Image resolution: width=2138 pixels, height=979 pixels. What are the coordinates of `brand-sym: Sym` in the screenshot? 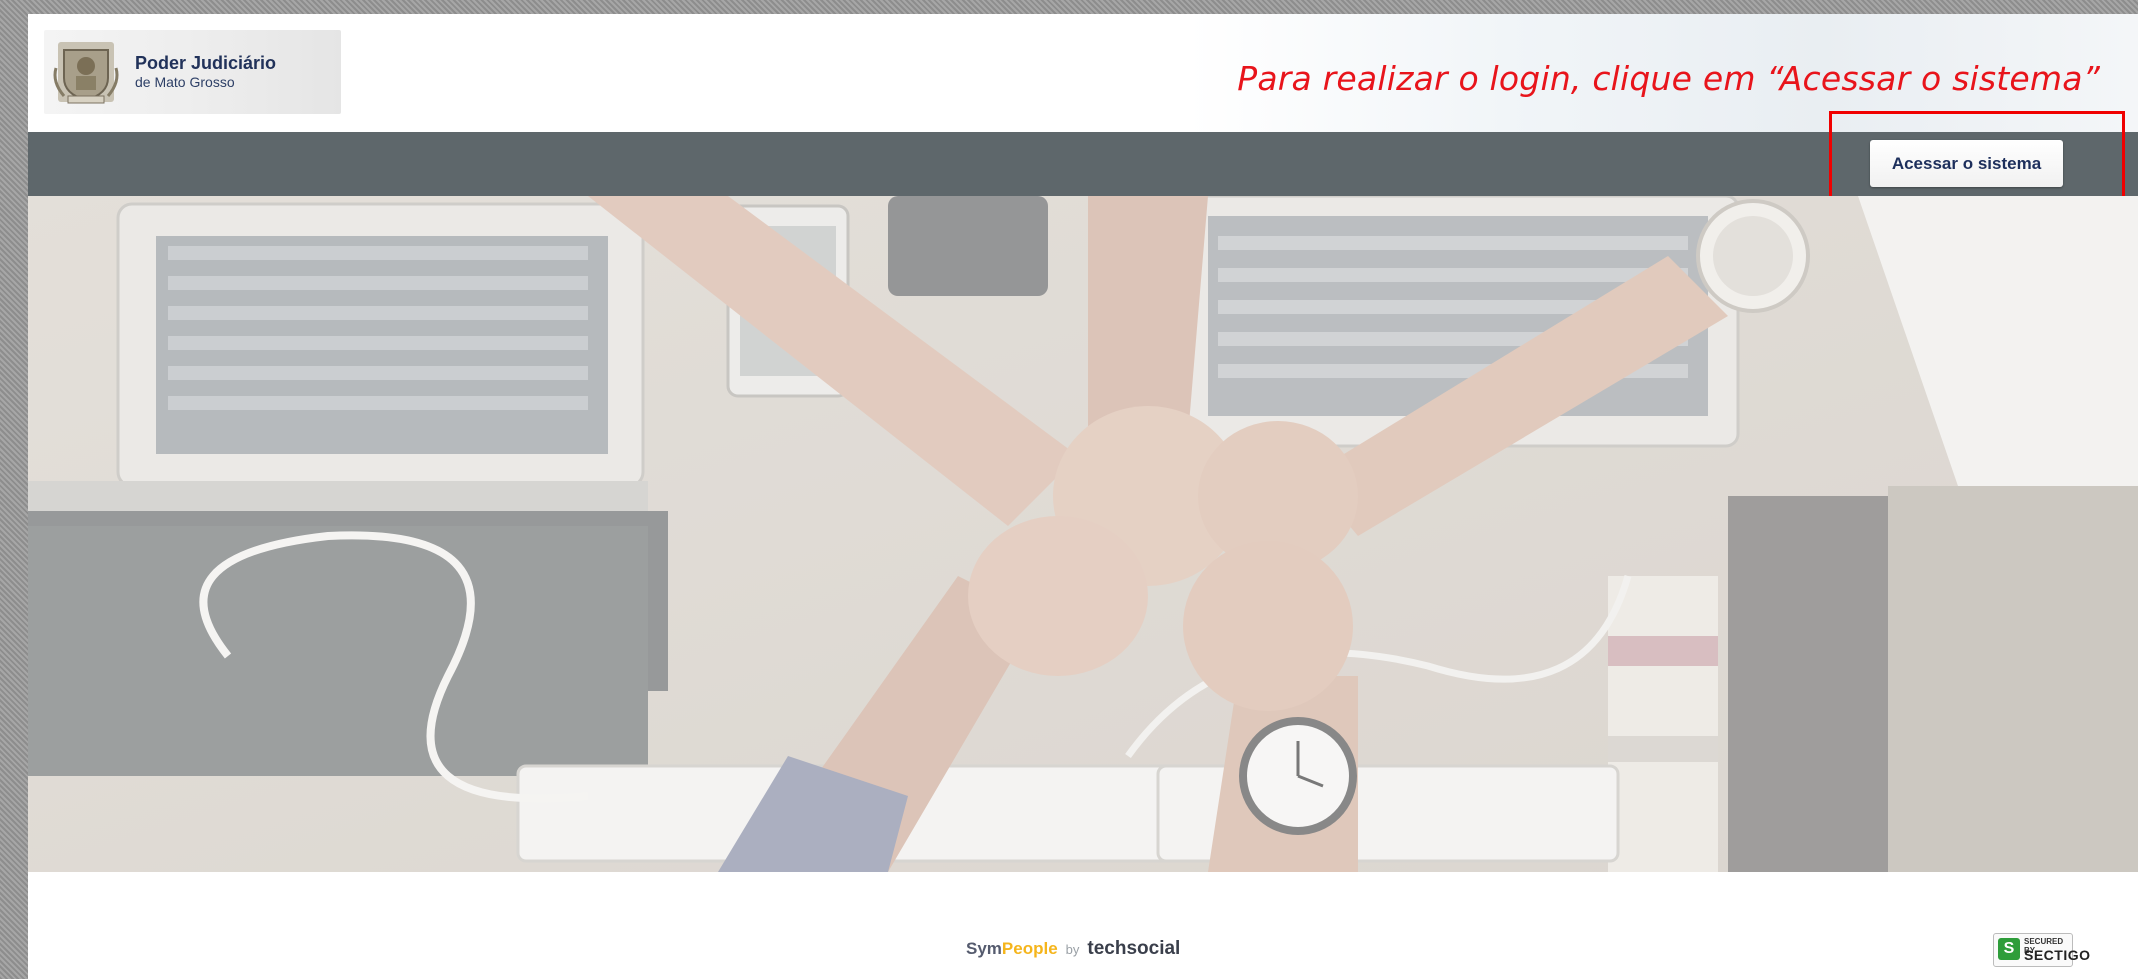 It's located at (984, 948).